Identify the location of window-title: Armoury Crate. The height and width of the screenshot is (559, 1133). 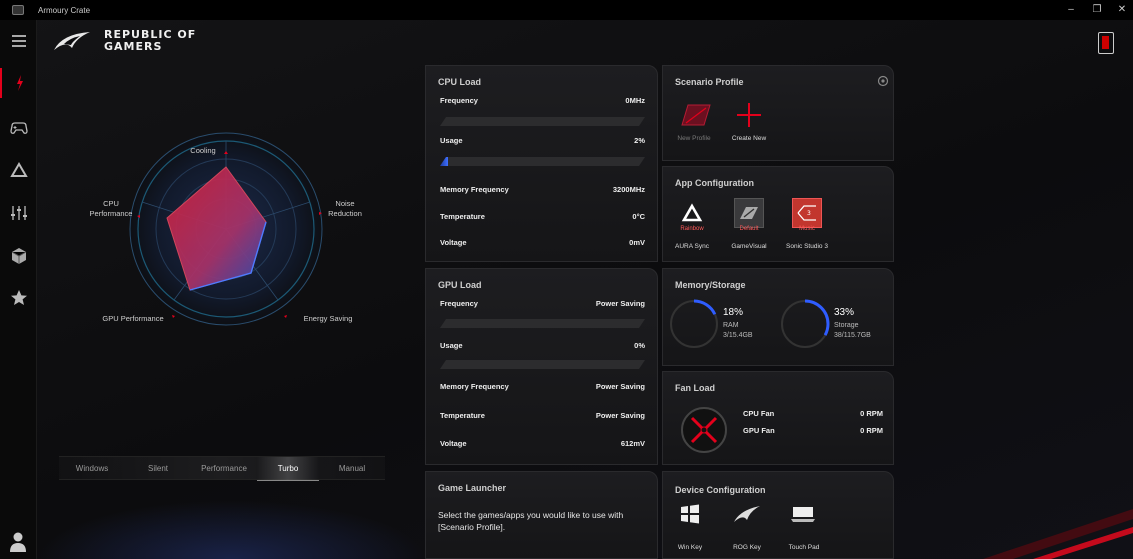
(64, 10).